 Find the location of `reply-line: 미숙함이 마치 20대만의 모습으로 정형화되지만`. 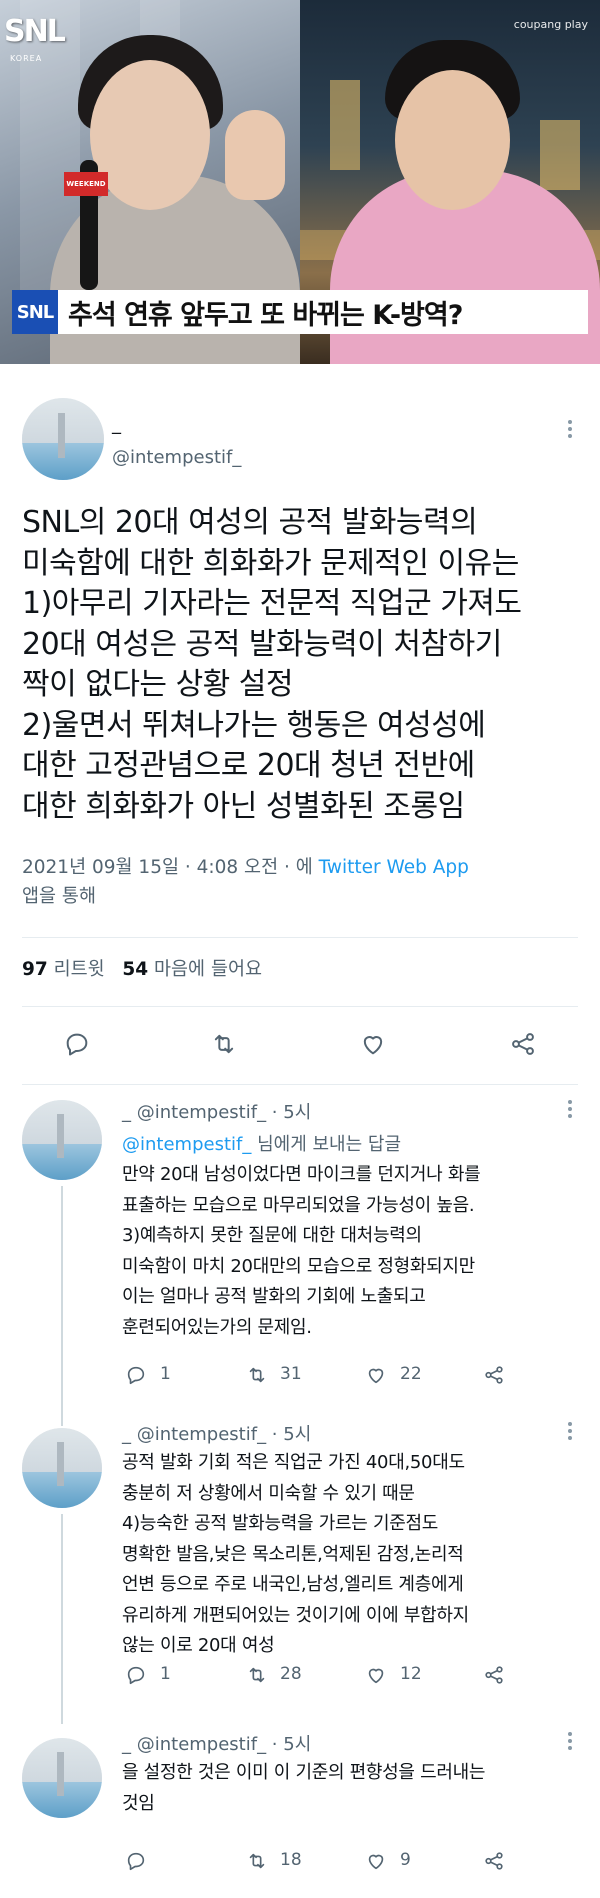

reply-line: 미숙함이 마치 20대만의 모습으로 정형화되지만 is located at coordinates (298, 1266).